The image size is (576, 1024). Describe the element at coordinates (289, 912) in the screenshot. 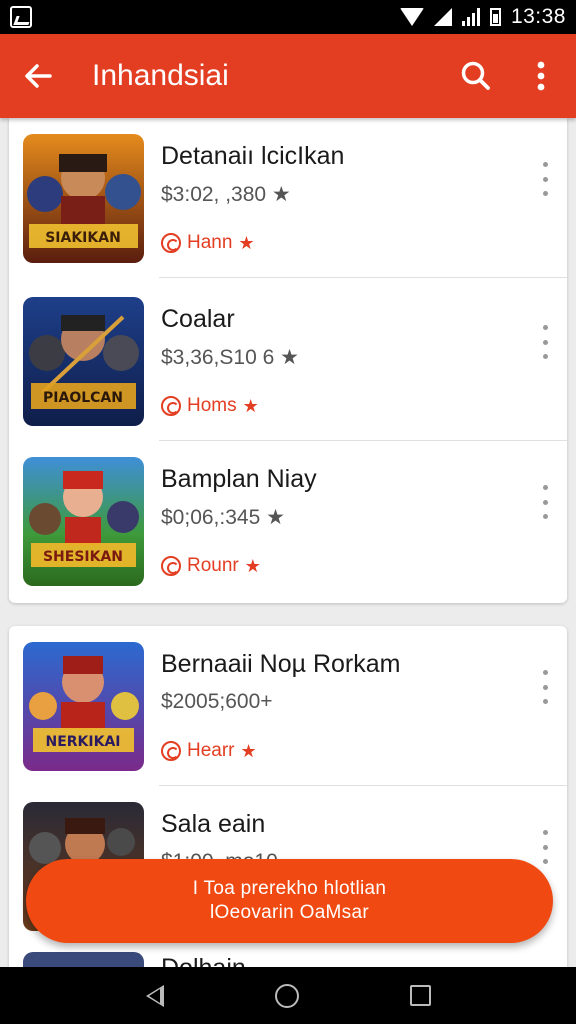

I see `cta-line-2: lOeovarin OaMsar` at that location.